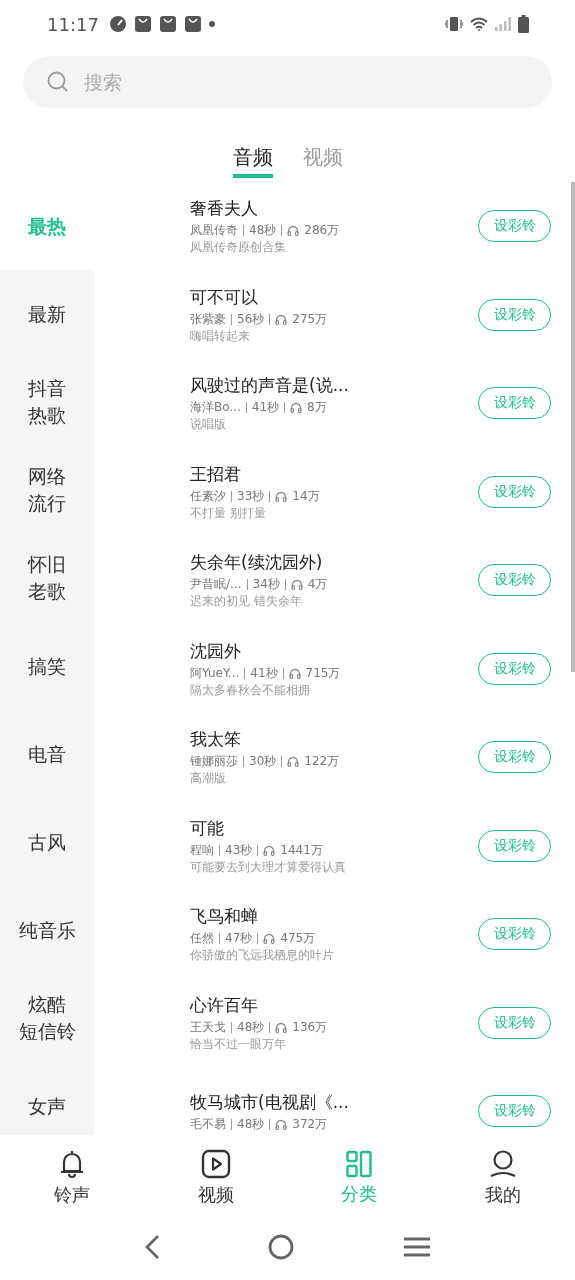 The width and height of the screenshot is (575, 1280). Describe the element at coordinates (239, 850) in the screenshot. I see `song-duration: 43秒` at that location.